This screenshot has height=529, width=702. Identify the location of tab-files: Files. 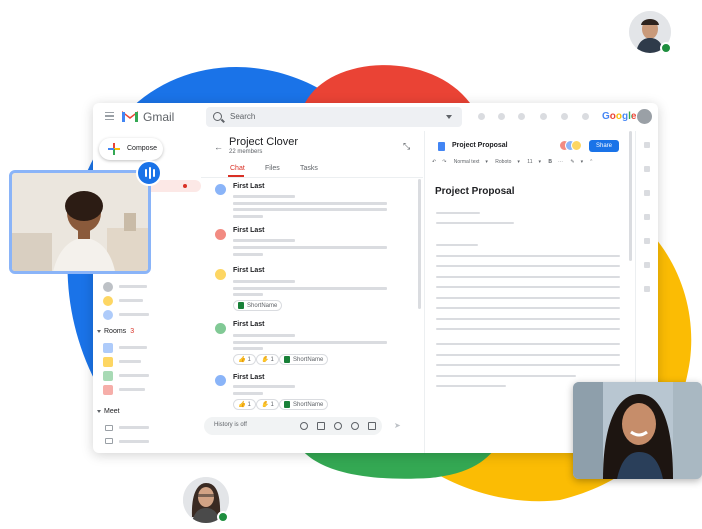
(272, 168).